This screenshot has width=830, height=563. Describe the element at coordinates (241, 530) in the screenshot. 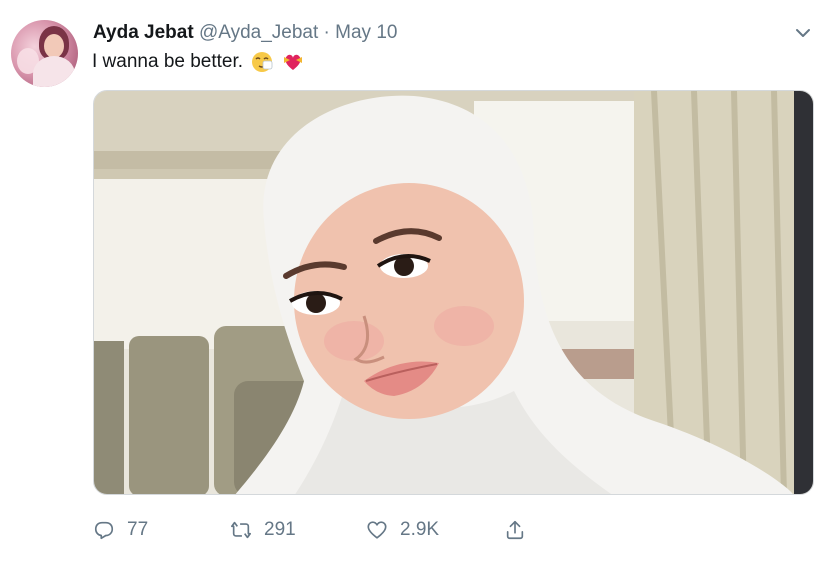

I see `retweet-icon` at that location.